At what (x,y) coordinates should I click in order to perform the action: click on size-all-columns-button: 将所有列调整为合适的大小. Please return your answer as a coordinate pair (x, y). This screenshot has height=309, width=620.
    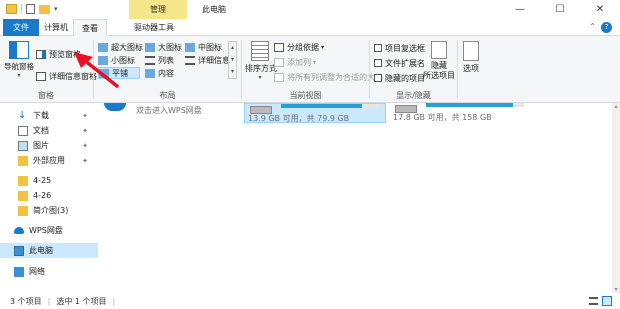
    Looking at the image, I should click on (328, 77).